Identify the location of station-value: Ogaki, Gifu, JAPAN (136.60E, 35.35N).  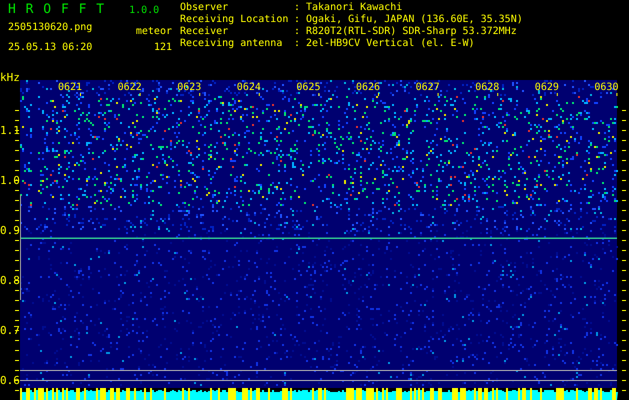
(414, 20).